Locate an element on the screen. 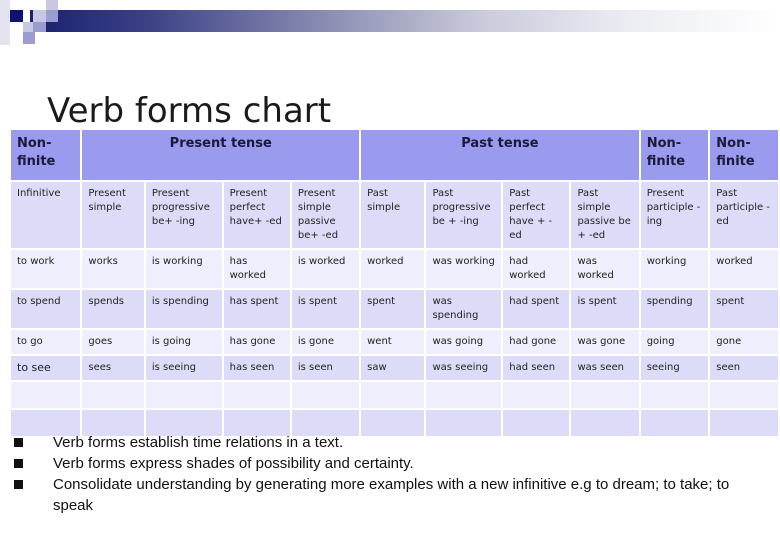  table-cell: to see is located at coordinates (46, 368).